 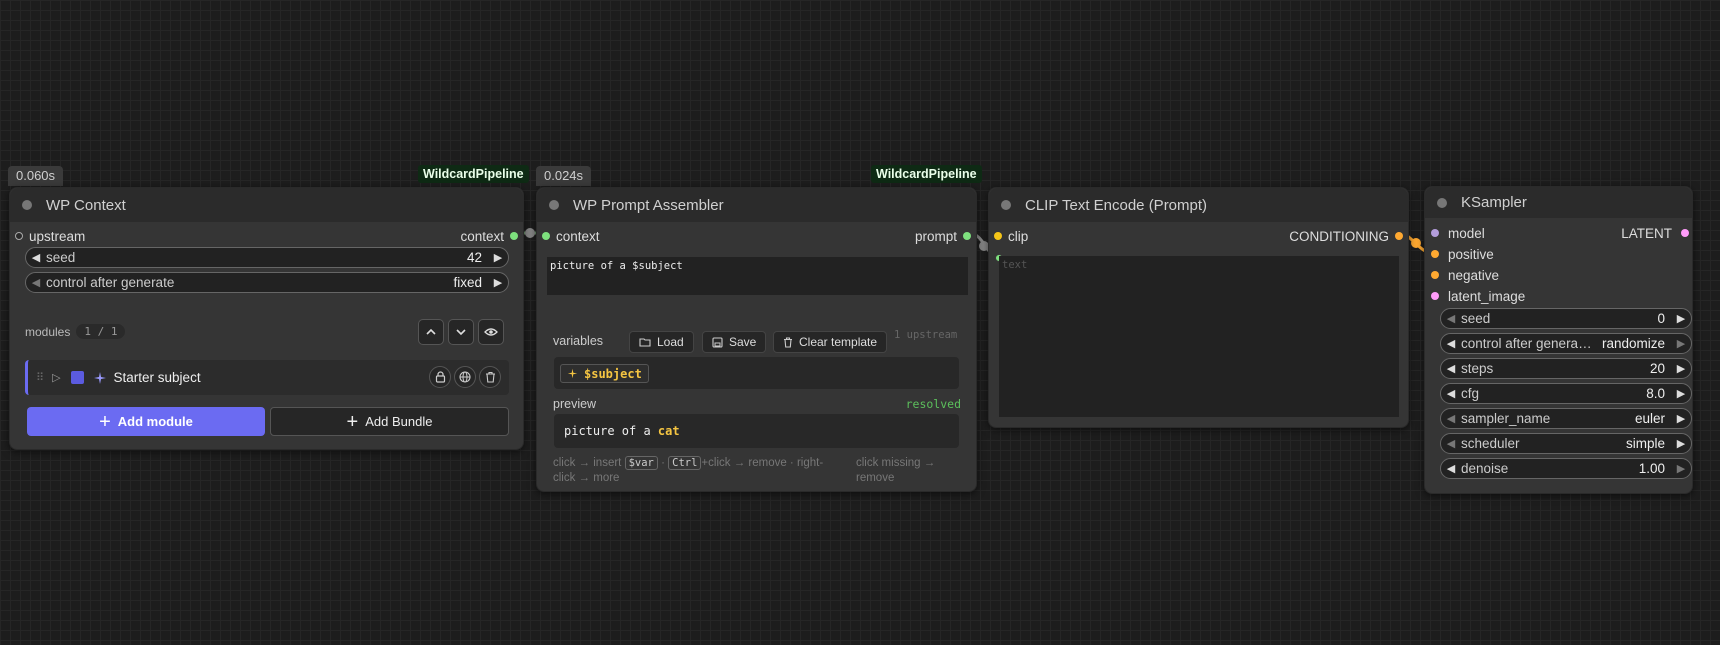 I want to click on node-title-bar: WP Context, so click(x=266, y=205).